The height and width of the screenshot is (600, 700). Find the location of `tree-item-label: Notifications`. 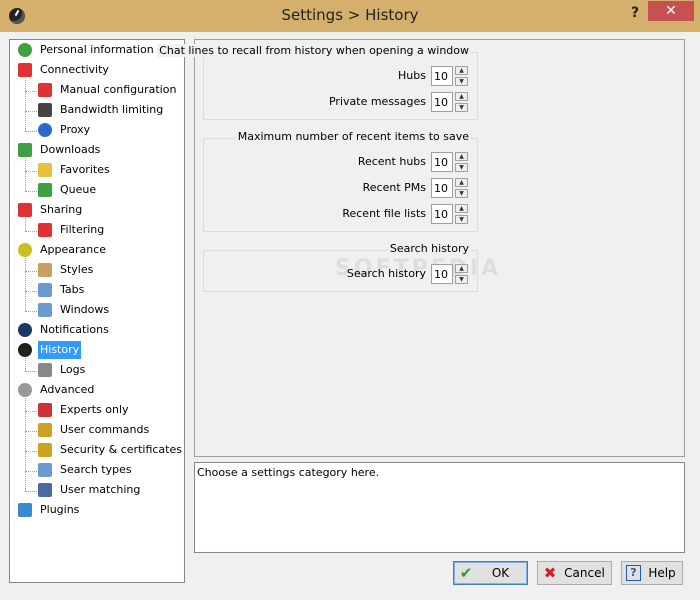

tree-item-label: Notifications is located at coordinates (74, 329).